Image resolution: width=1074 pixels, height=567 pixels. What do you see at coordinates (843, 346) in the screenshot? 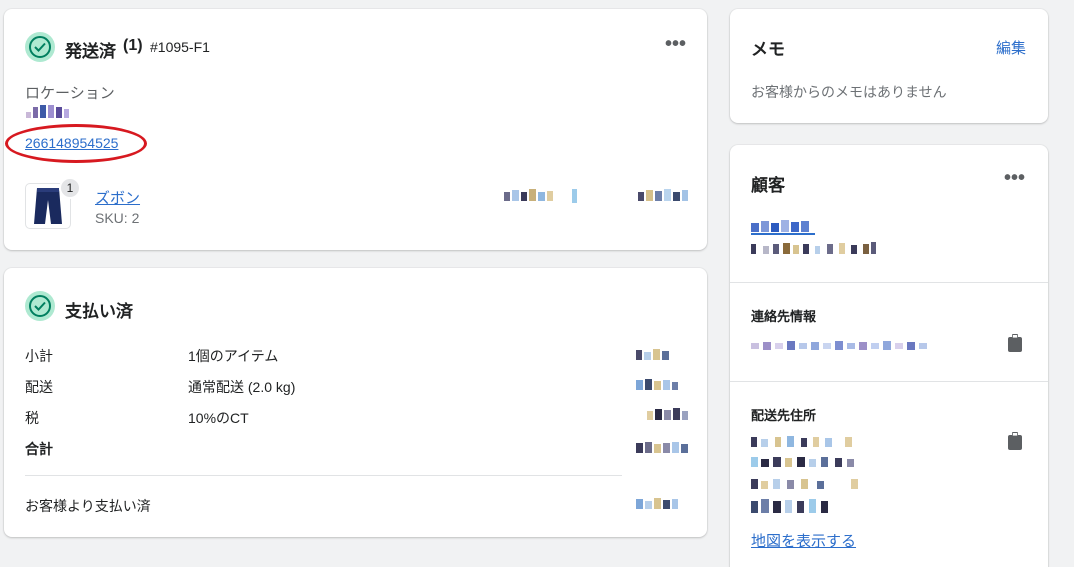
I see `contact-info-redacted` at bounding box center [843, 346].